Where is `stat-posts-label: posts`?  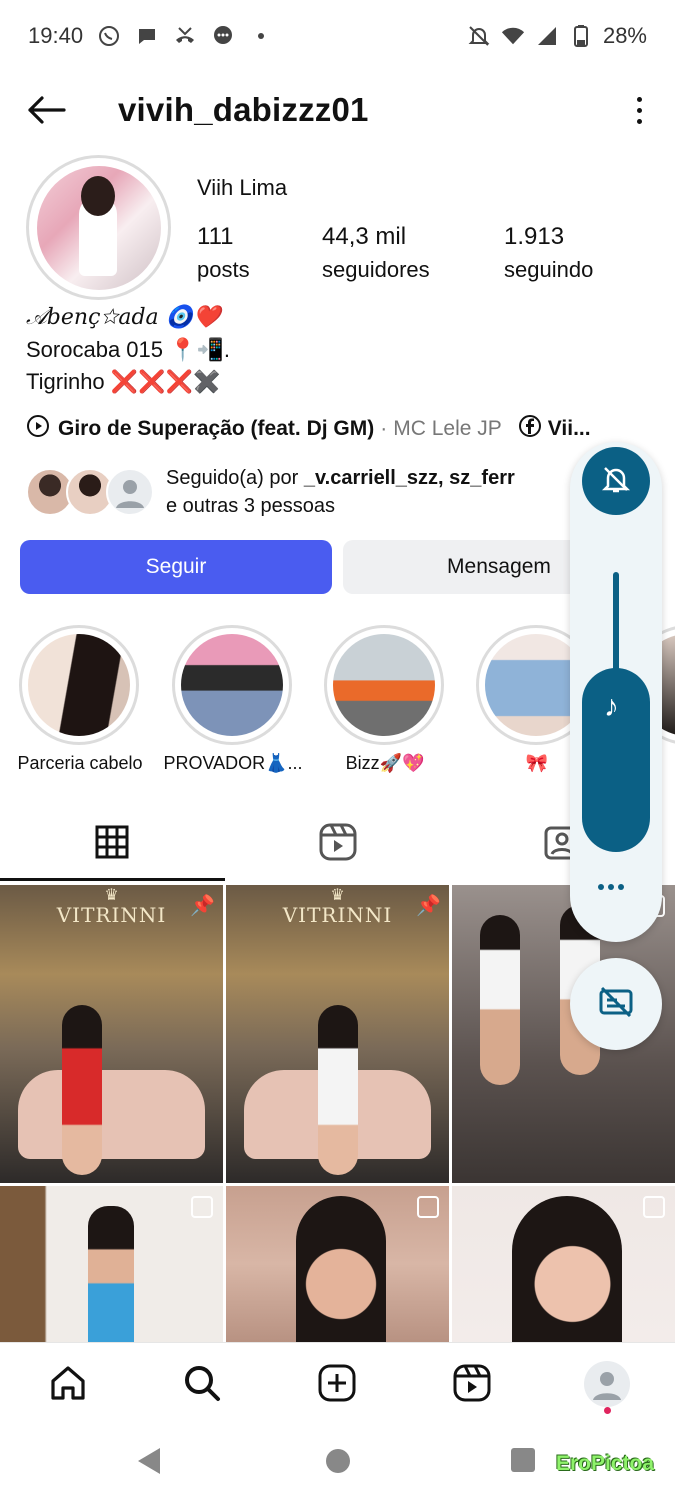 stat-posts-label: posts is located at coordinates (223, 269).